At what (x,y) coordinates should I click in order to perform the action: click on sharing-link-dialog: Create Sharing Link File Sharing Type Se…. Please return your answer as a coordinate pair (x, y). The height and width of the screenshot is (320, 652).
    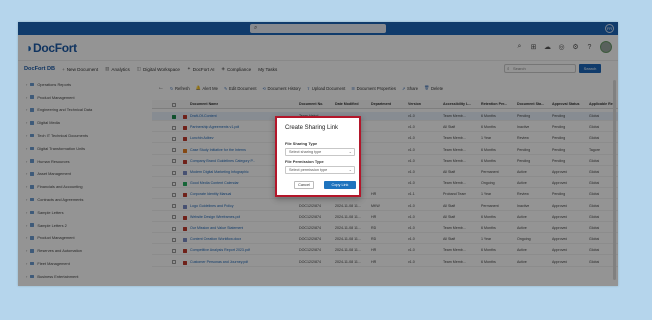
    Looking at the image, I should click on (318, 156).